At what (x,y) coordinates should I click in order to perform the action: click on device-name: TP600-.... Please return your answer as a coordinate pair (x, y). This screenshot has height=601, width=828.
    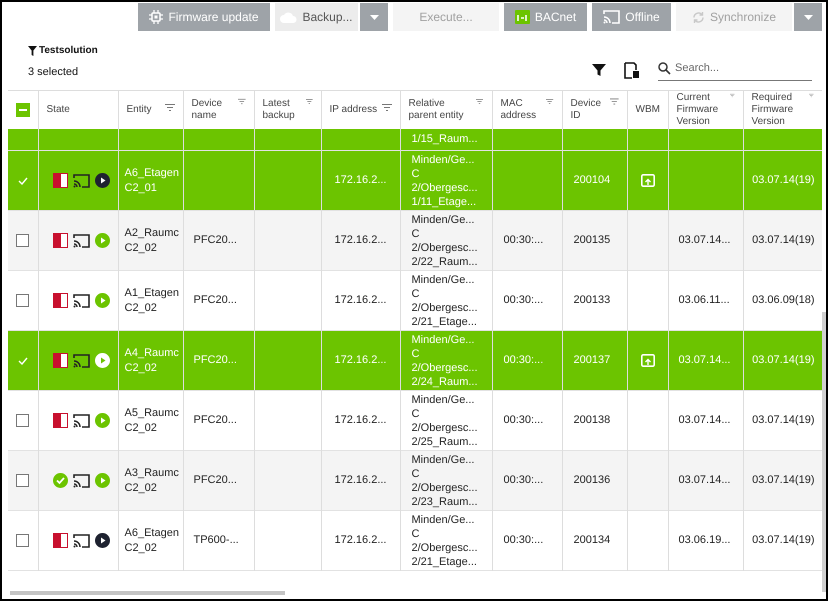
    Looking at the image, I should click on (216, 540).